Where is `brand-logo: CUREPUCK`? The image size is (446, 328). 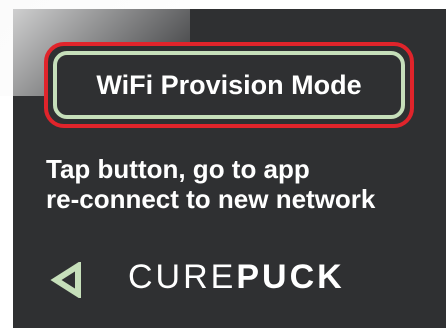 brand-logo: CUREPUCK is located at coordinates (236, 277).